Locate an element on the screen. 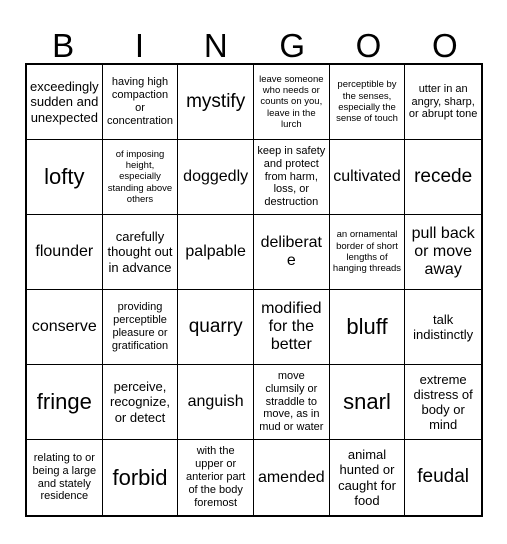 This screenshot has width=507, height=544. bingo-cell-text: talk indistinctly is located at coordinates (443, 326).